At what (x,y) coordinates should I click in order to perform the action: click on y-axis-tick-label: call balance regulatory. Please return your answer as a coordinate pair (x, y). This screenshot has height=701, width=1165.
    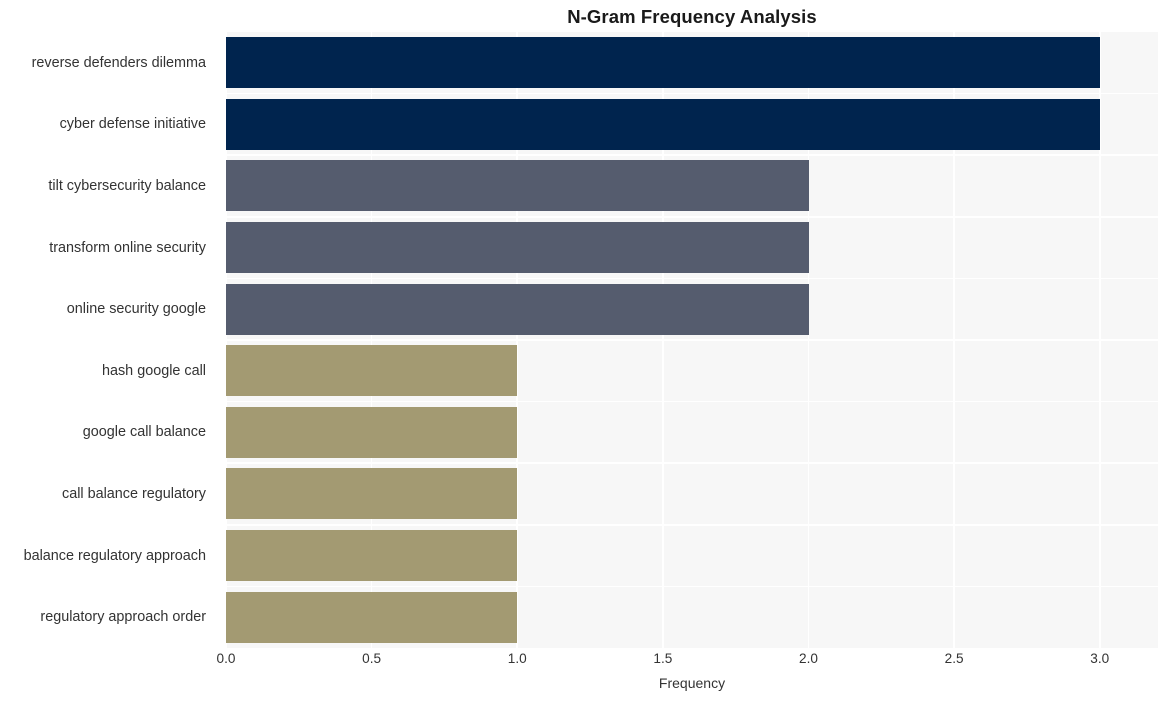
    Looking at the image, I should click on (134, 494).